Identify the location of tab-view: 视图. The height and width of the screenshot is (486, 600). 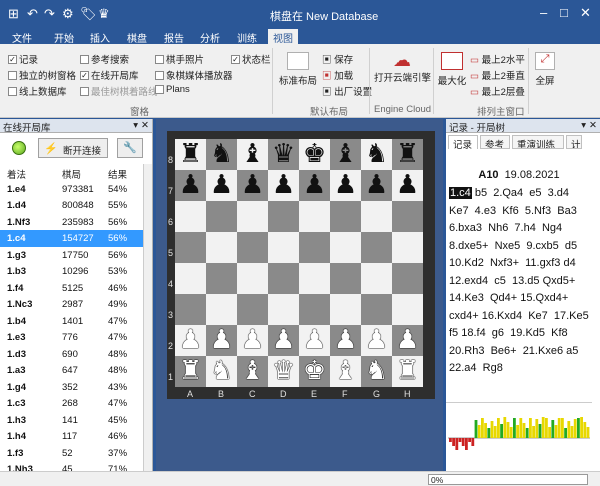
(283, 37).